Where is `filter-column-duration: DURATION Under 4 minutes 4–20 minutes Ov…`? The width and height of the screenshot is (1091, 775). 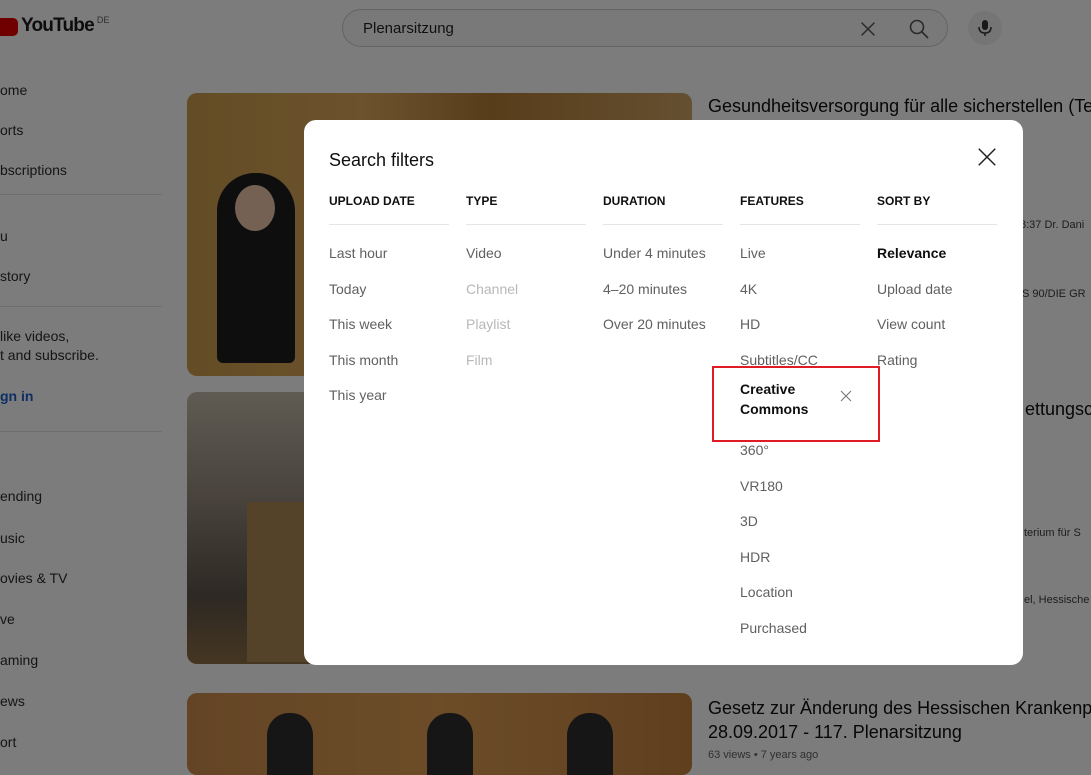
filter-column-duration: DURATION Under 4 minutes 4–20 minutes Ov… is located at coordinates (663, 272).